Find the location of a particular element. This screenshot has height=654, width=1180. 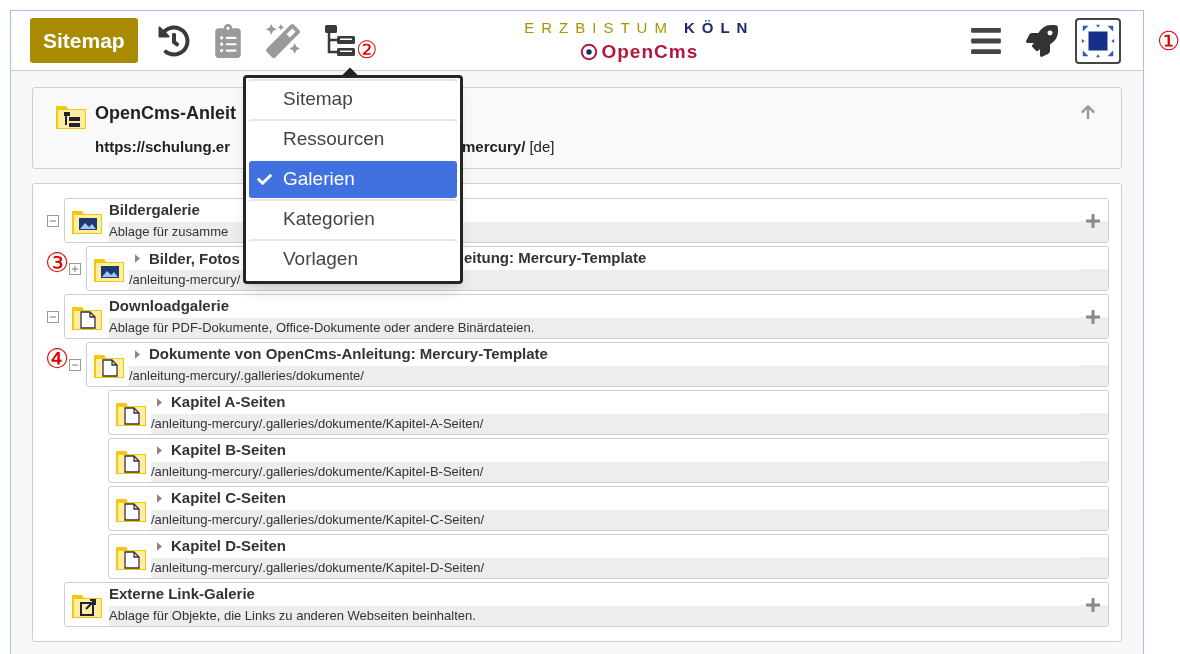

plus-icon is located at coordinates (75, 268).